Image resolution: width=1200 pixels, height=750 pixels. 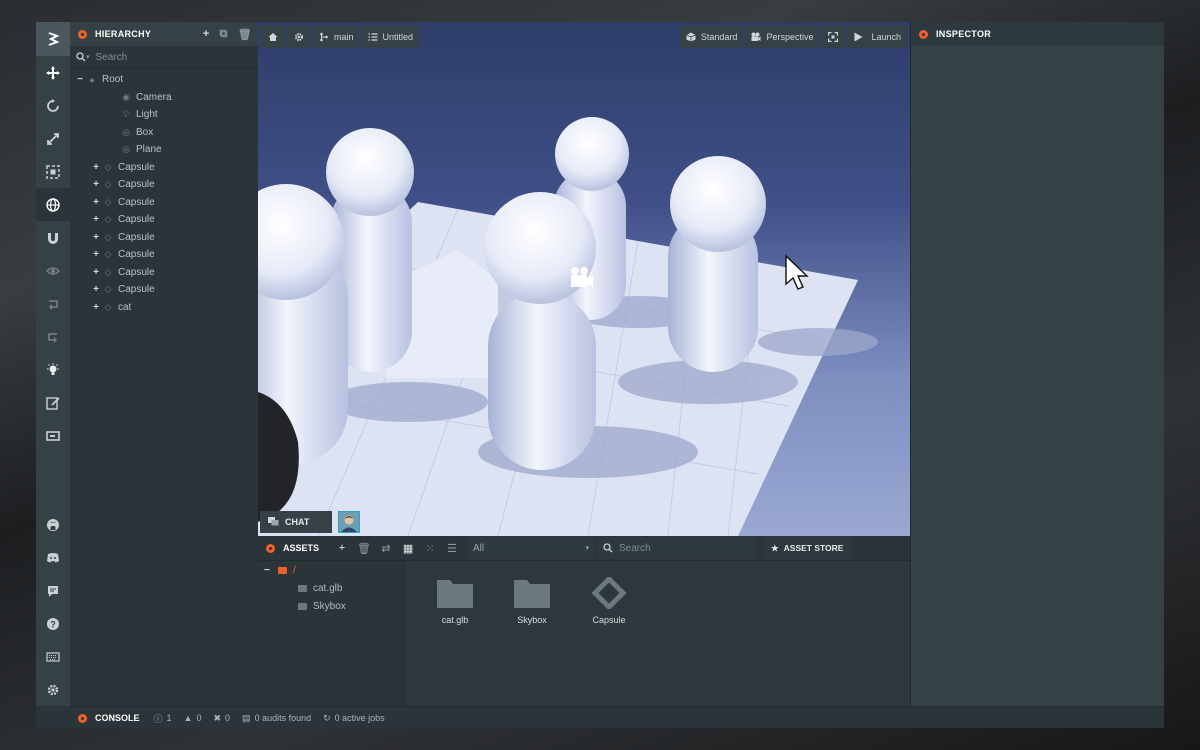 I want to click on assets-search-input: Search, so click(x=635, y=548).